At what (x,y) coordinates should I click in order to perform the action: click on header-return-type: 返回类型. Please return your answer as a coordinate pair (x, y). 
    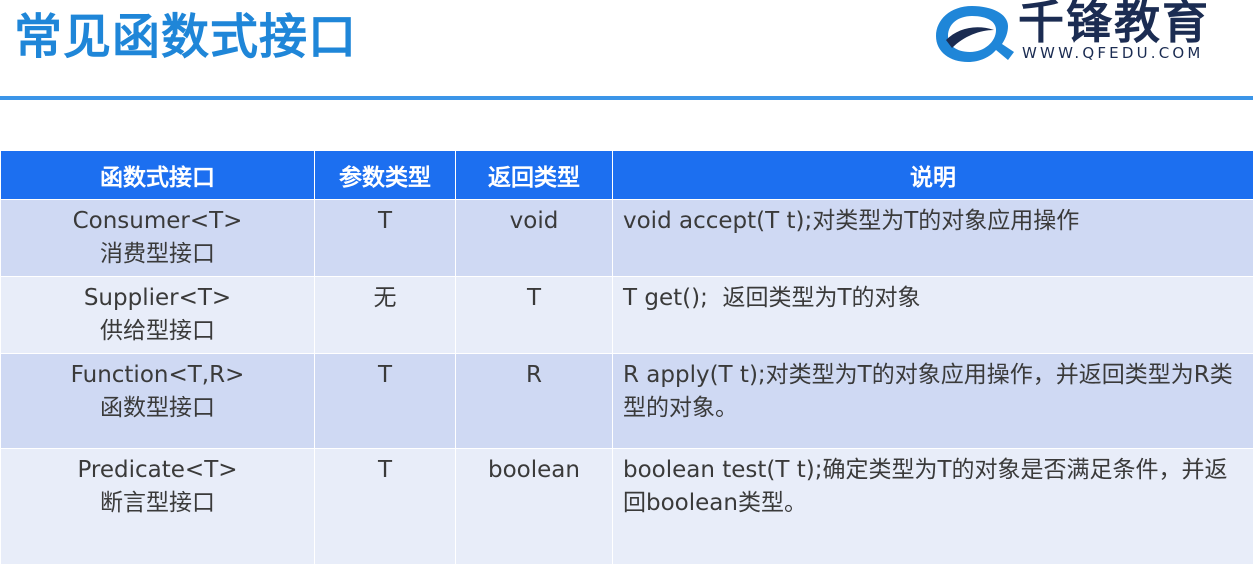
    Looking at the image, I should click on (534, 175).